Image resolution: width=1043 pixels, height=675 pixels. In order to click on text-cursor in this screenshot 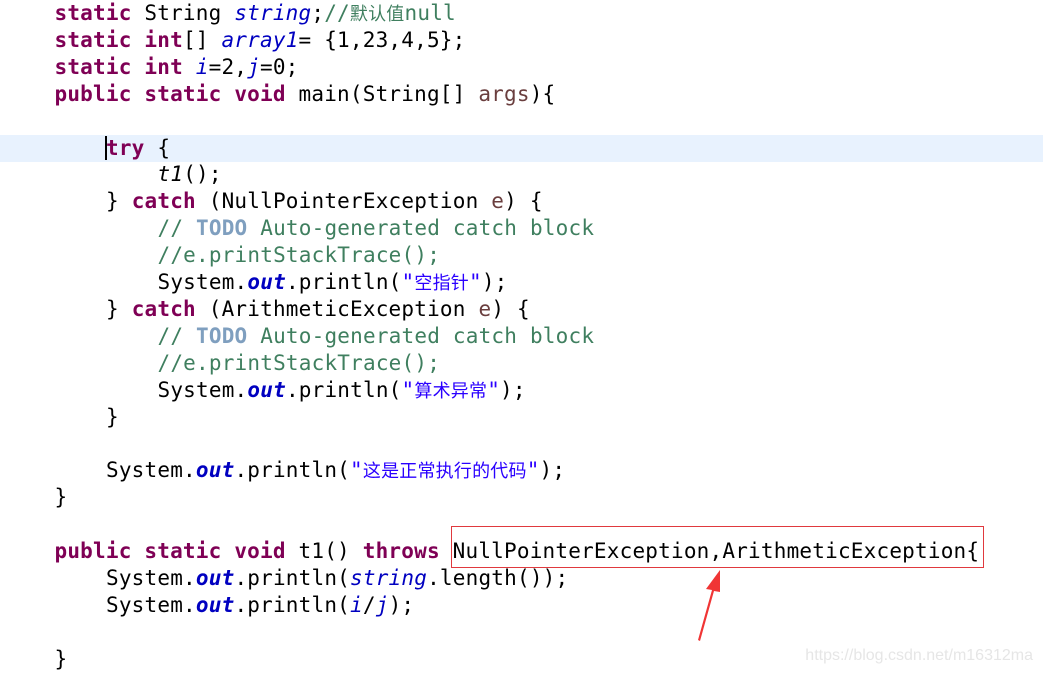, I will do `click(106, 148)`.